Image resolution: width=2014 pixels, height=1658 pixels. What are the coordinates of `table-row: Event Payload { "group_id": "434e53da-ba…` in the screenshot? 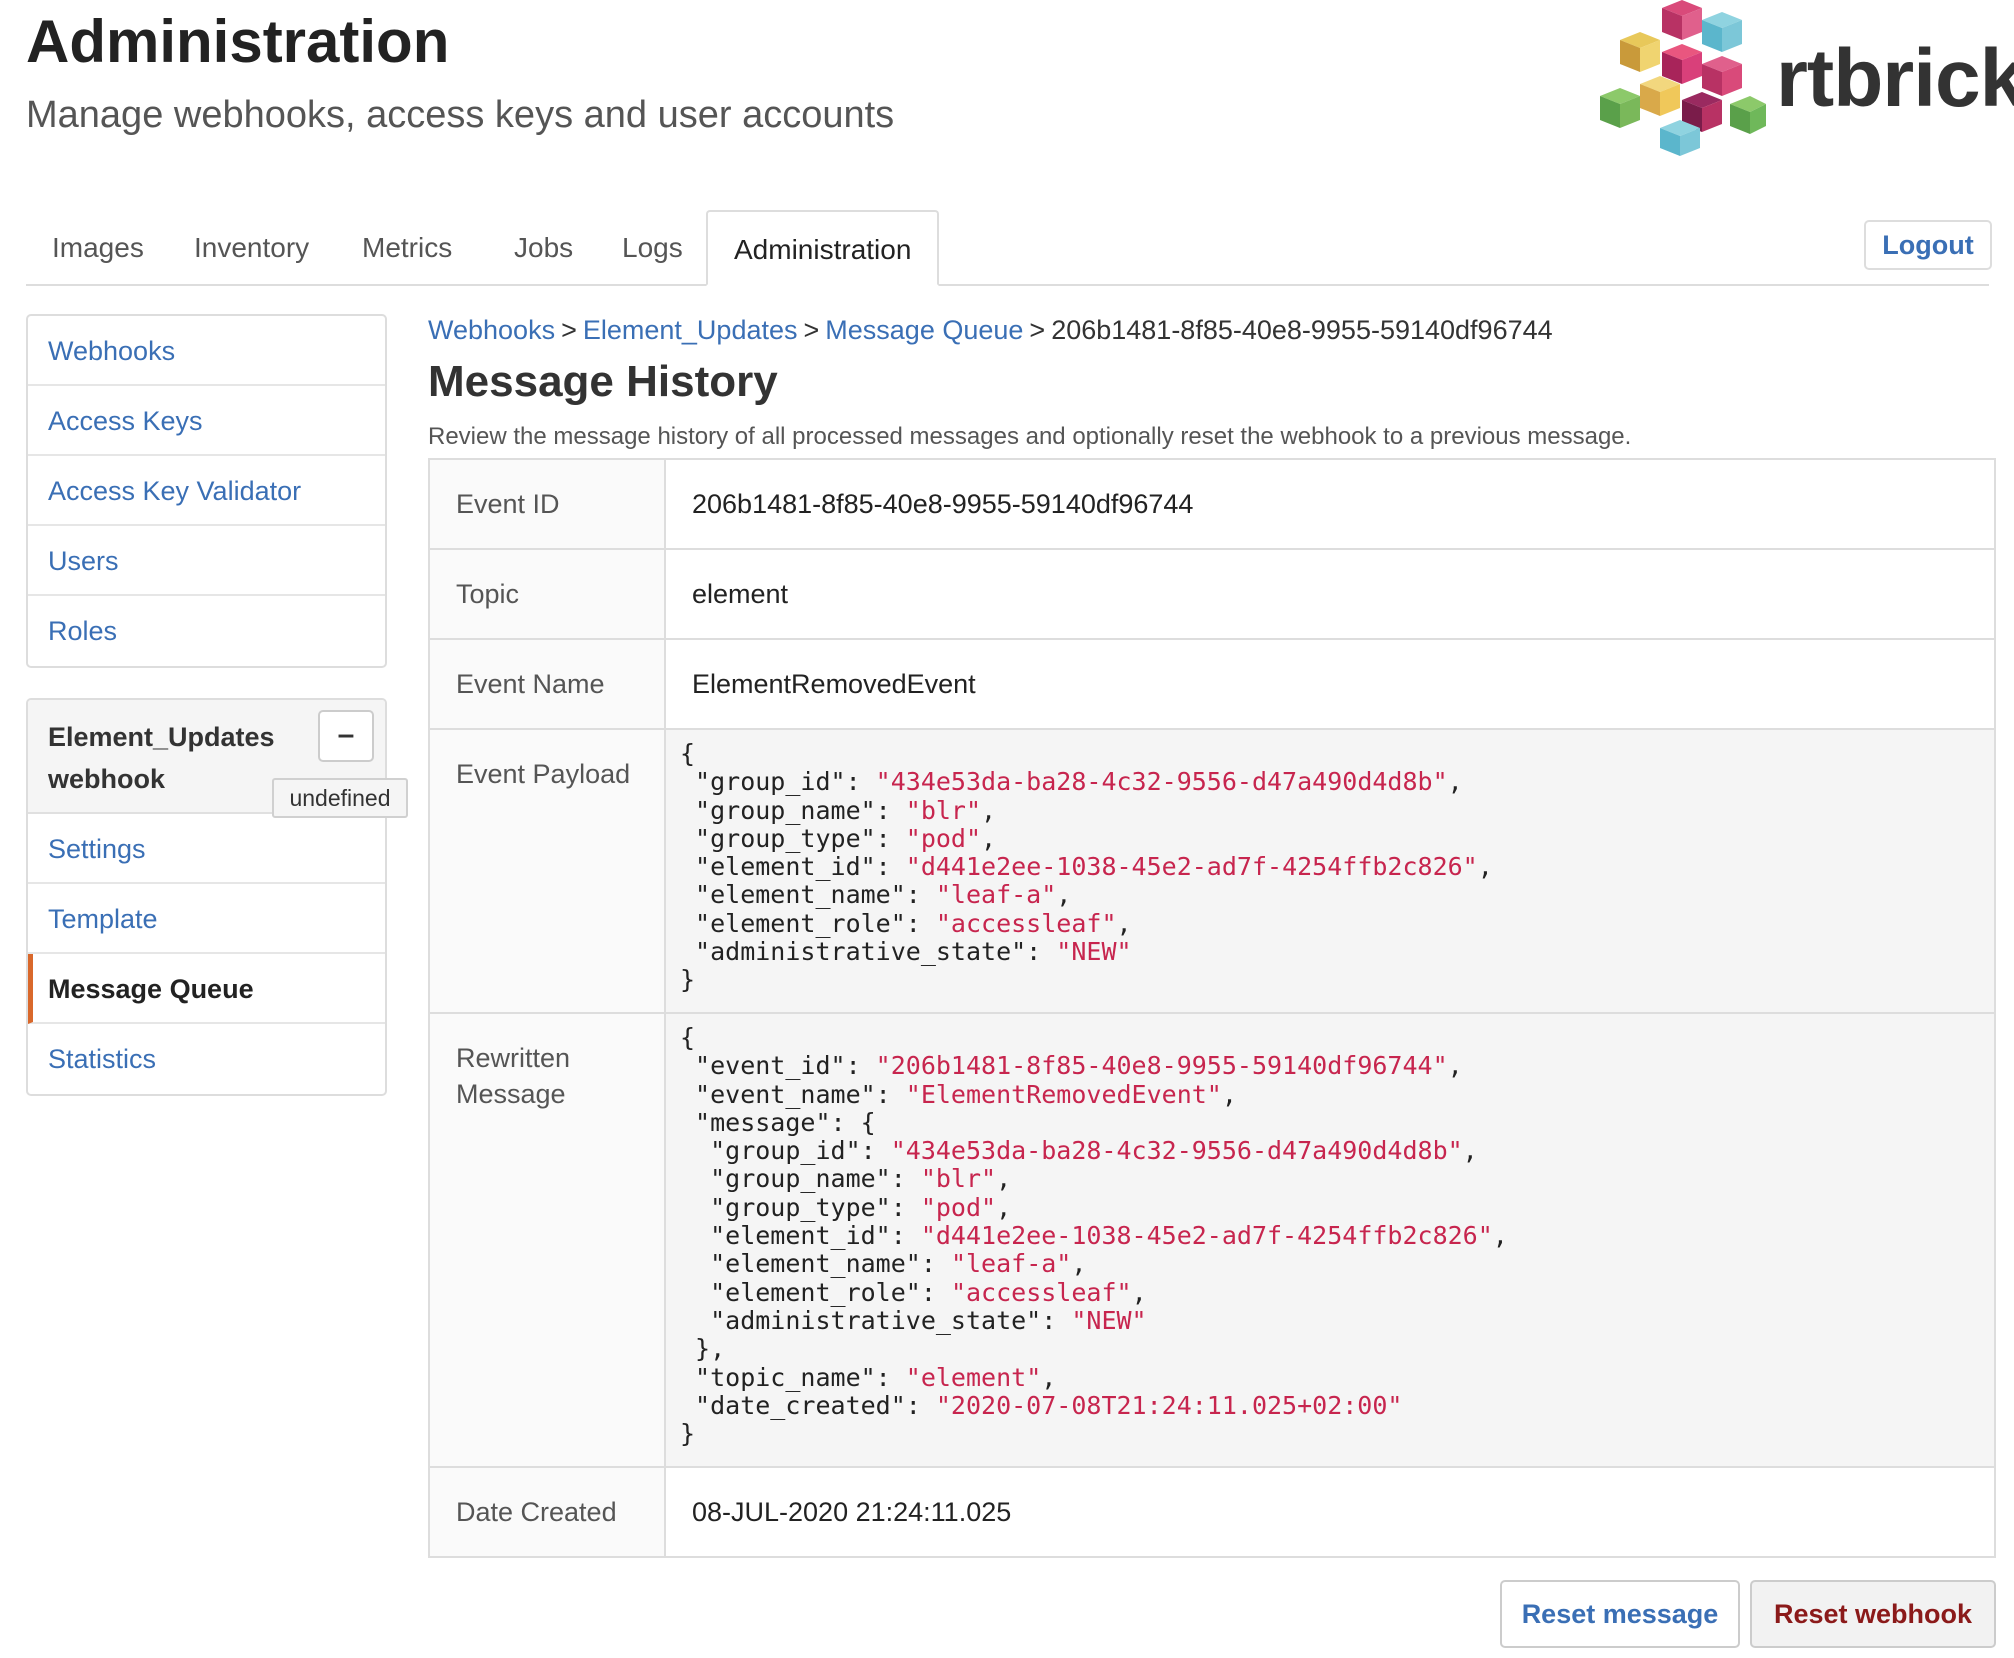 It's located at (1212, 871).